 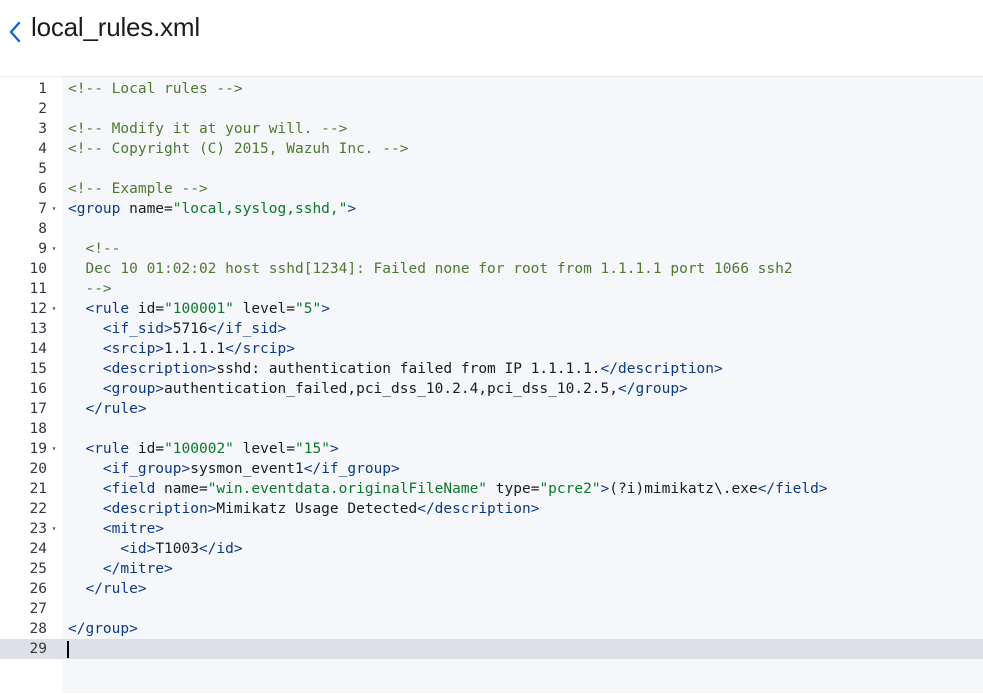 What do you see at coordinates (491, 609) in the screenshot?
I see `code-line: 27` at bounding box center [491, 609].